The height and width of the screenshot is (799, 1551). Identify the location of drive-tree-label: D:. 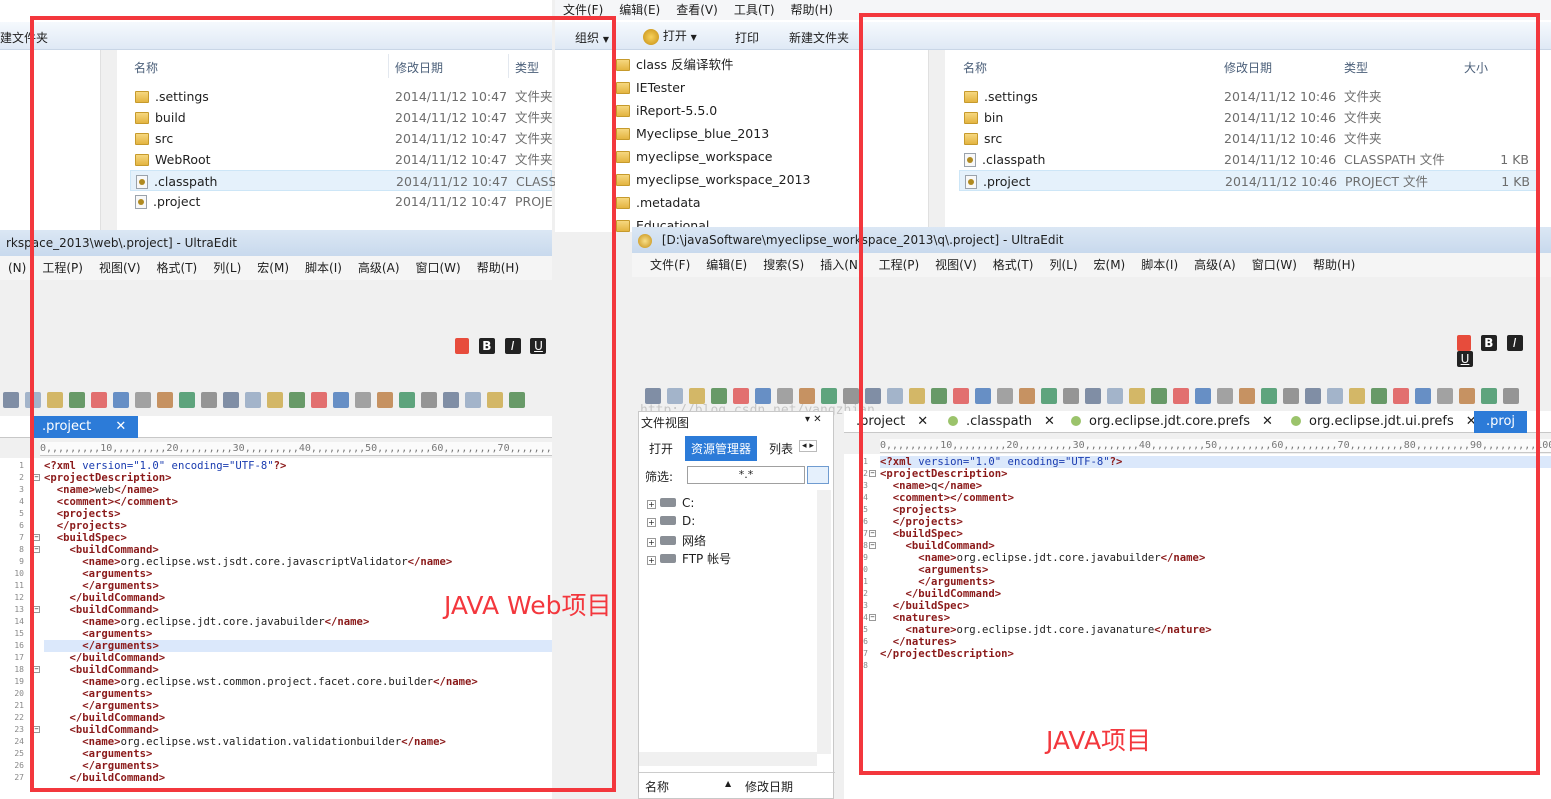
(689, 521).